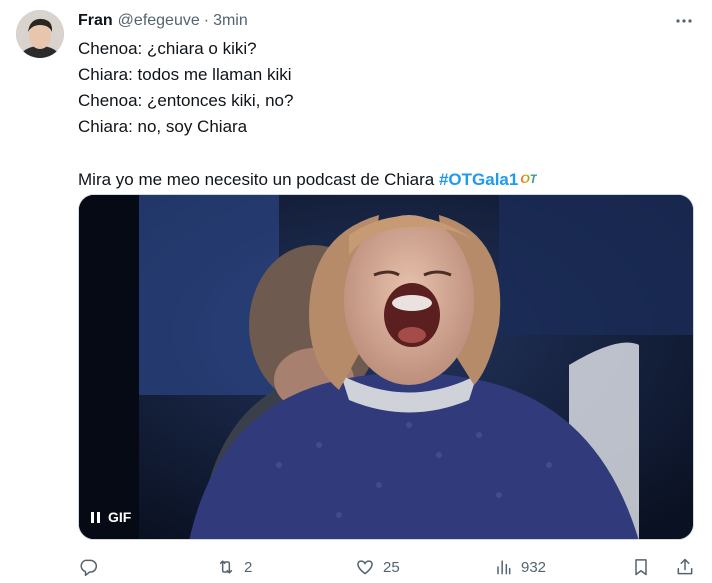 The height and width of the screenshot is (583, 712). I want to click on reply-button, so click(88, 567).